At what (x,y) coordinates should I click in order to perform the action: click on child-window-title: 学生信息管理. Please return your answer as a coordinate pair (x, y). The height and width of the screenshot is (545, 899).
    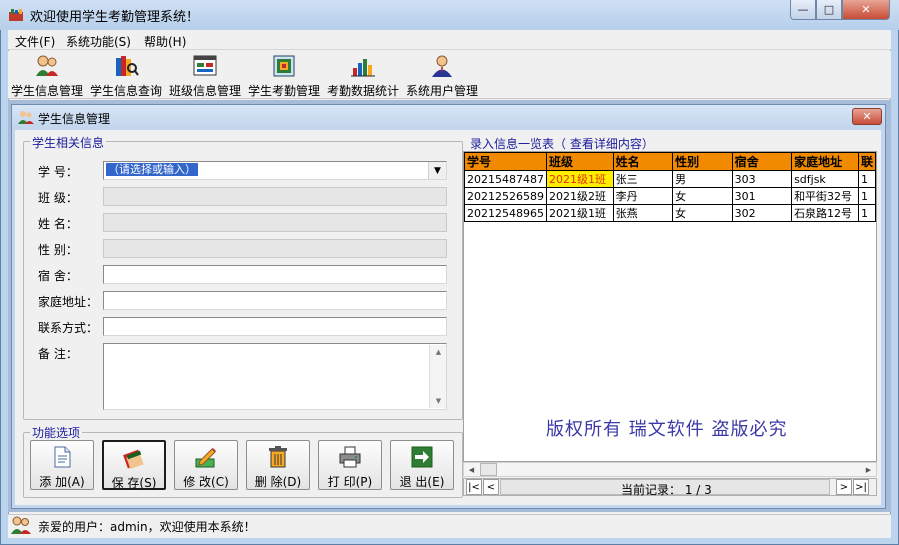
    Looking at the image, I should click on (74, 119).